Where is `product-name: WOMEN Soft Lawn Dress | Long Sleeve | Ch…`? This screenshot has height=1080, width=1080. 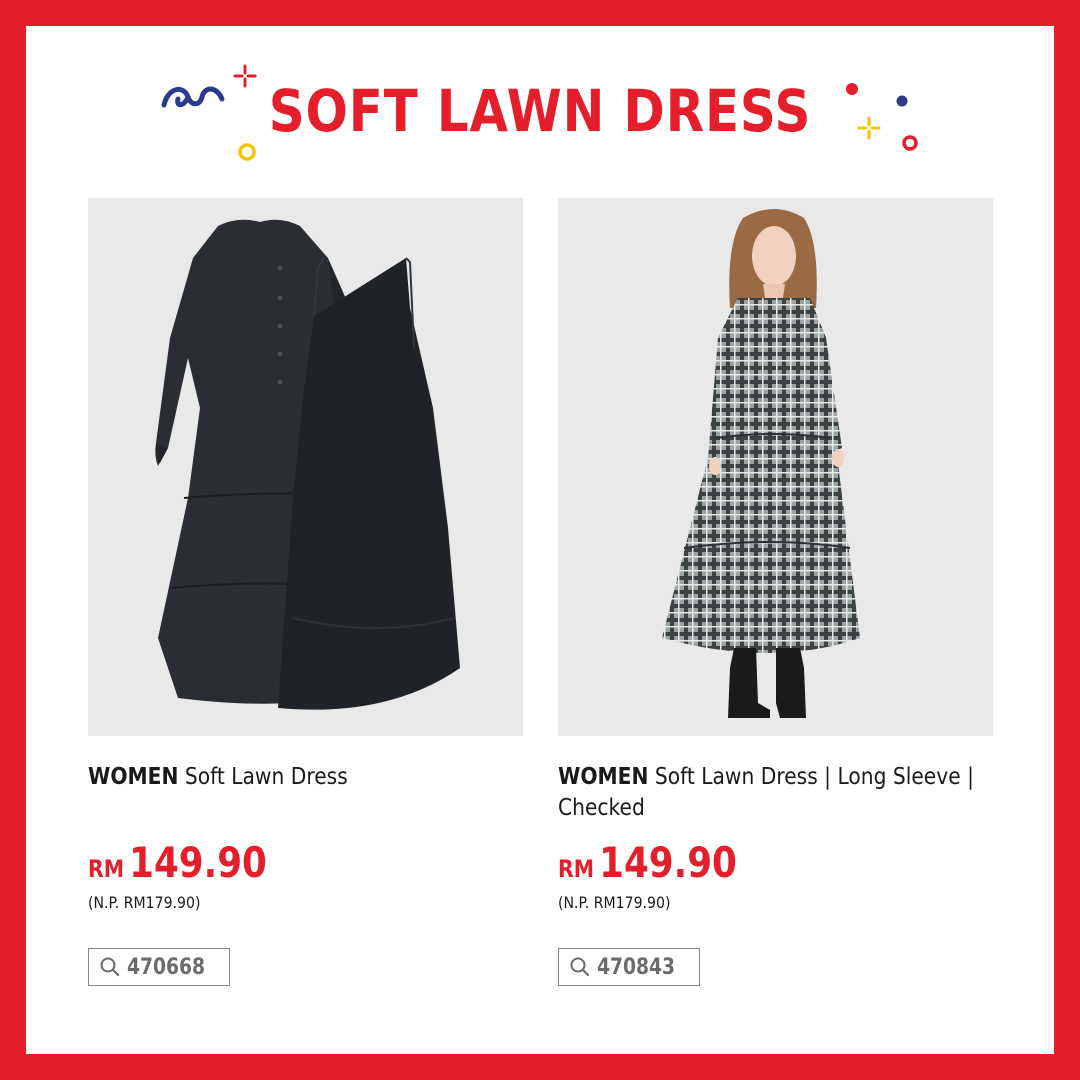 product-name: WOMEN Soft Lawn Dress | Long Sleeve | Ch… is located at coordinates (773, 793).